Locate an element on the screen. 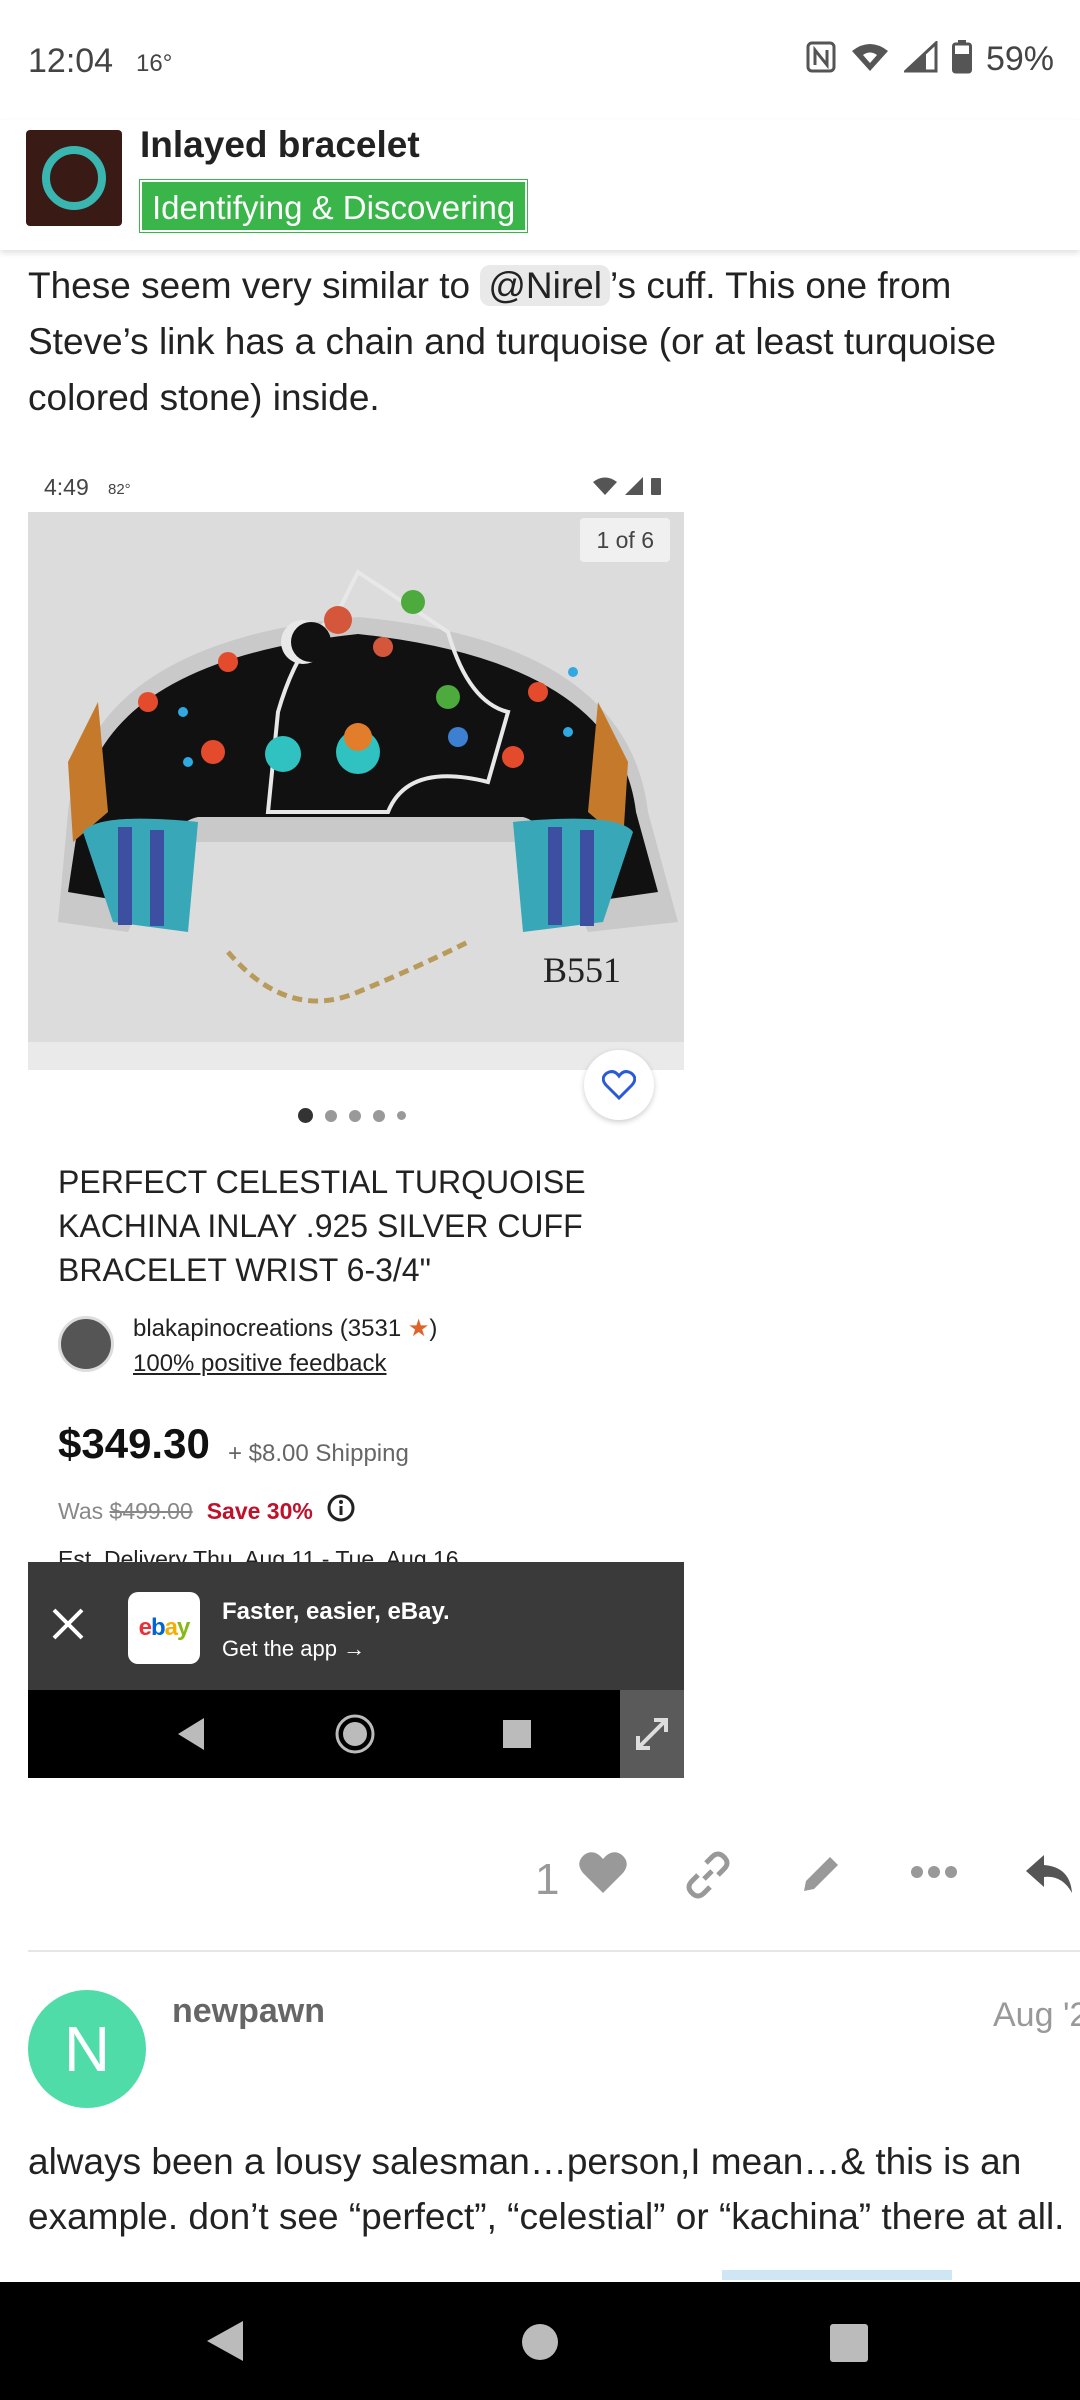 This screenshot has height=2400, width=1080. seller-name-text: blakapinocreations (3531 is located at coordinates (267, 1328).